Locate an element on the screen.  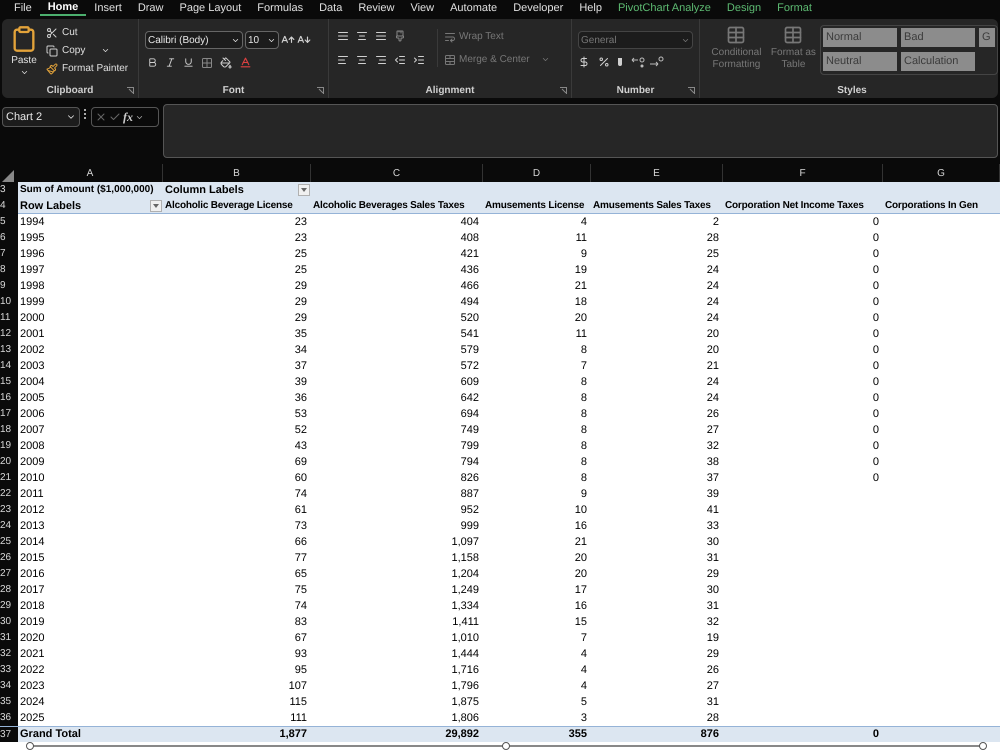
menu-tab: Help is located at coordinates (590, 8).